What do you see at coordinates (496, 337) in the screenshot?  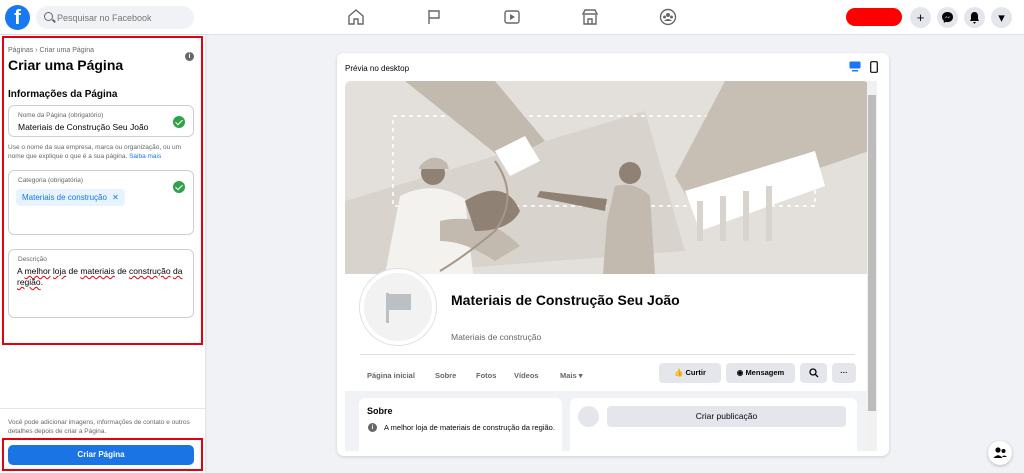 I see `preview-page-category: Materiais de construção` at bounding box center [496, 337].